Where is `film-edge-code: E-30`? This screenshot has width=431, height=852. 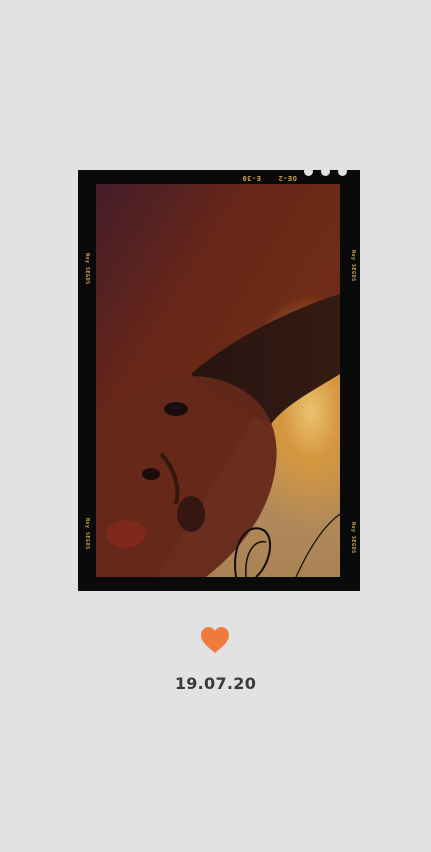
film-edge-code: E-30 is located at coordinates (251, 178).